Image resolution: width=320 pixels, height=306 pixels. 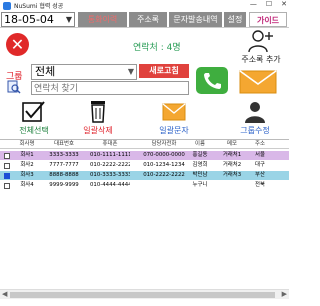 I want to click on close-icon: ✕, so click(x=17, y=44).